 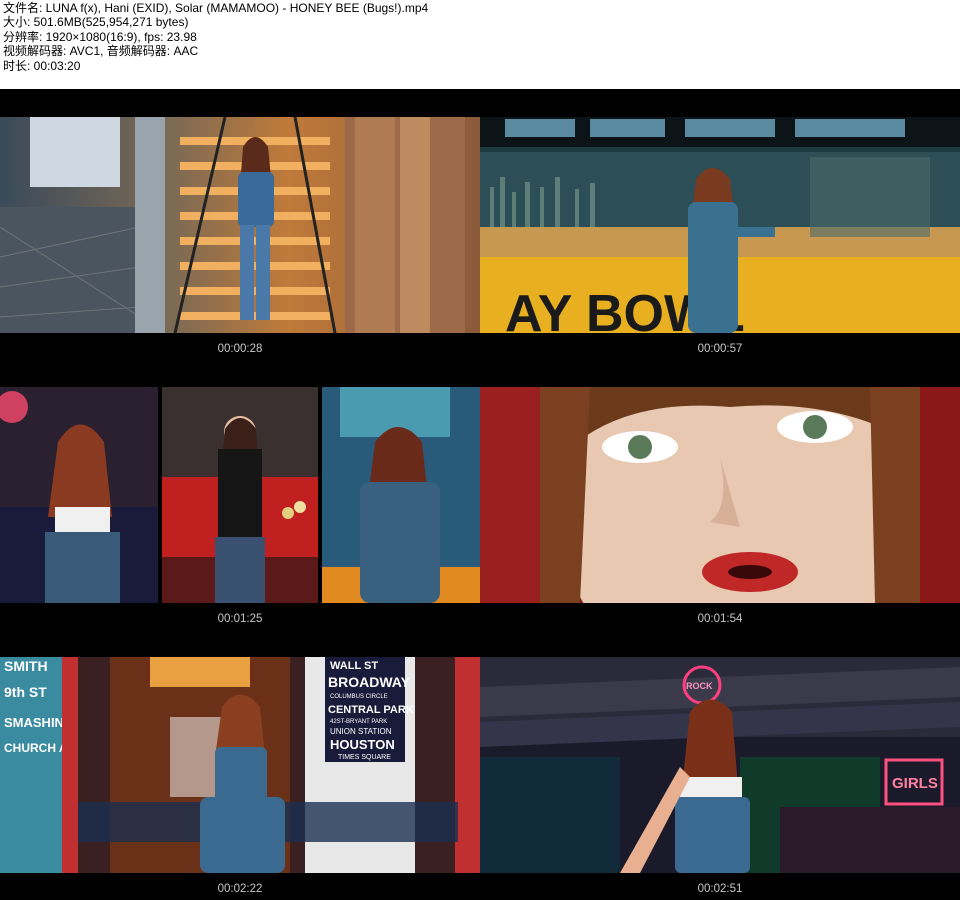 I want to click on thumbnail-timestamp: 00:02:51, so click(x=720, y=889).